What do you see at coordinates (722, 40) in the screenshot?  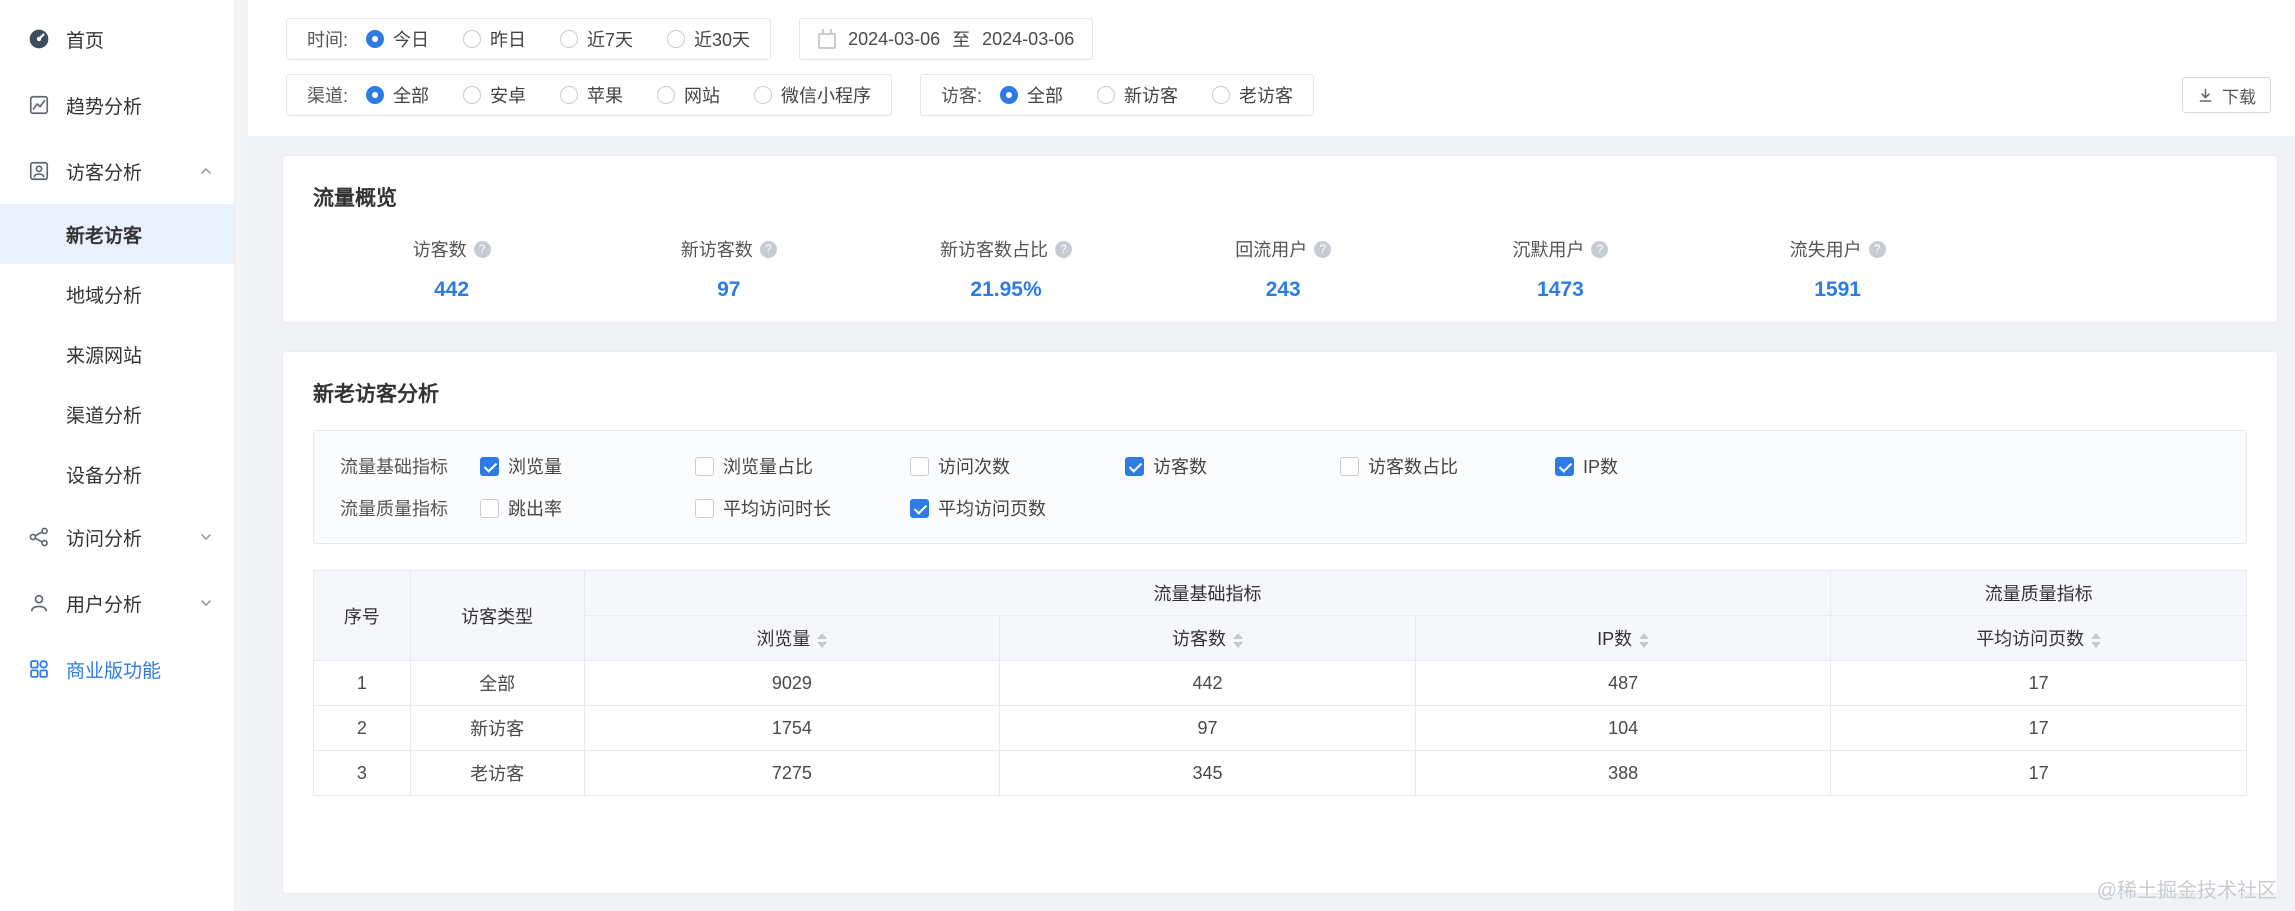 I see `radio-label: 近30天` at bounding box center [722, 40].